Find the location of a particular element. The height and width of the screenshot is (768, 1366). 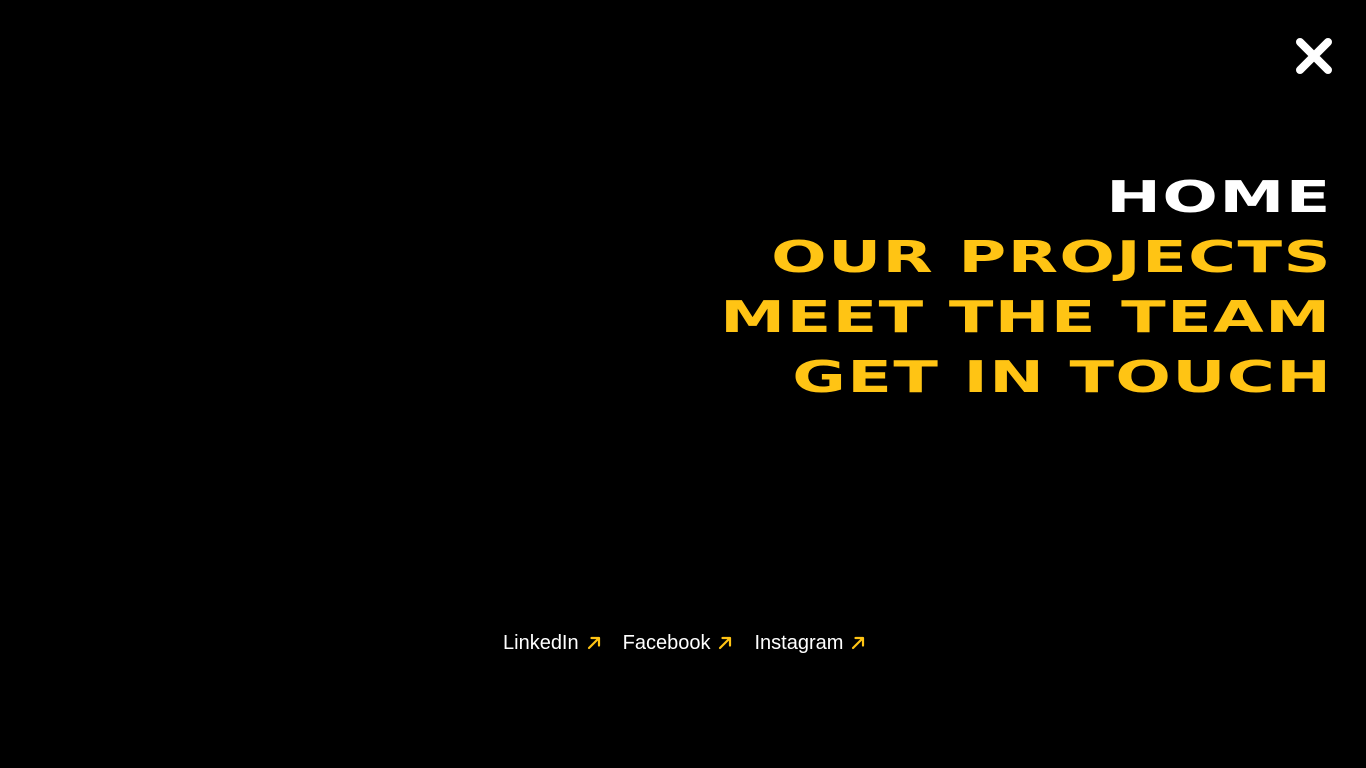

nav-link-get-in-touch: GET IN TOUCH is located at coordinates (1062, 377).